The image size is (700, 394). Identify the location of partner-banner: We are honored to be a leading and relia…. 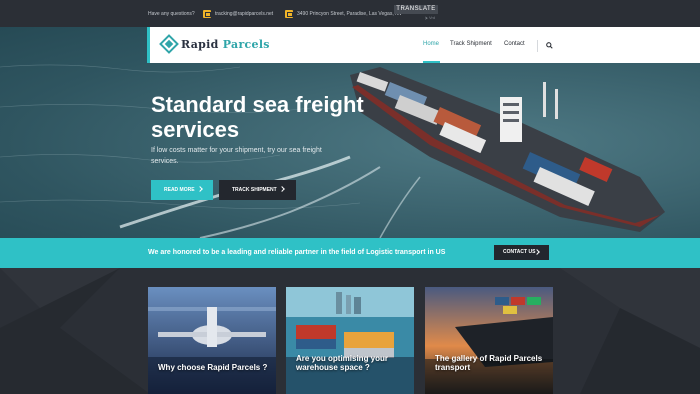
(350, 253).